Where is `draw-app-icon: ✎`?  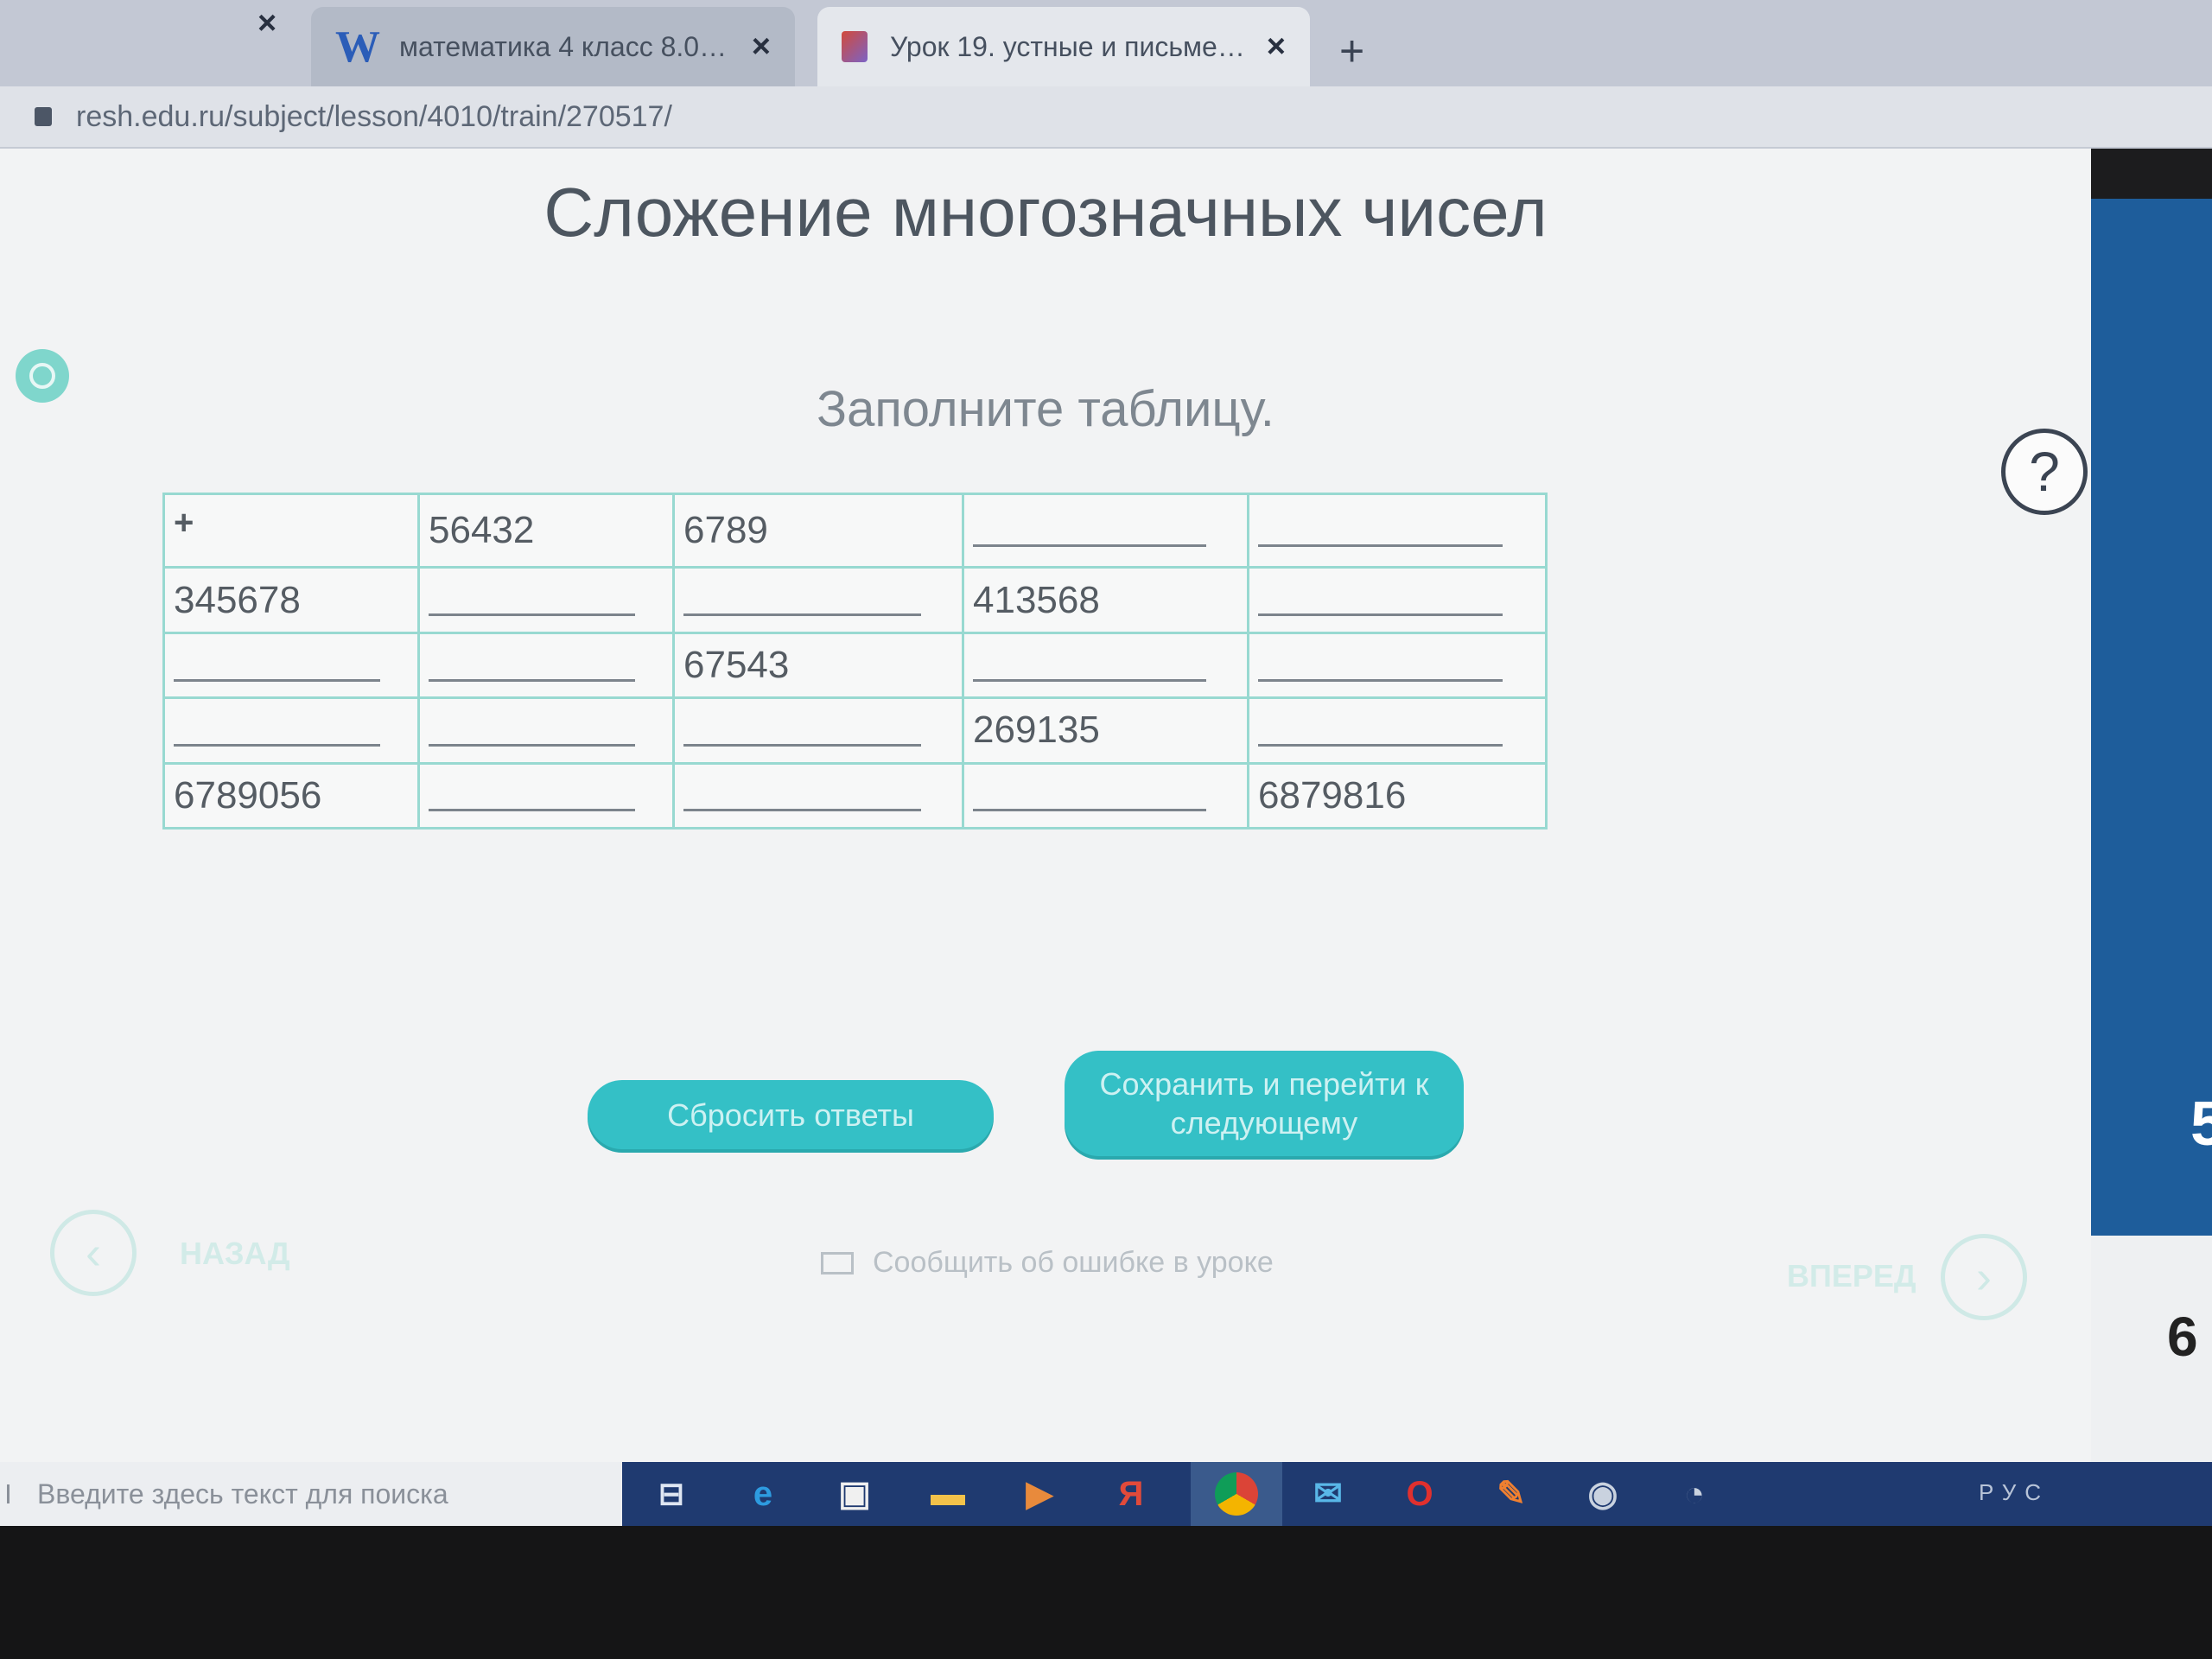
draw-app-icon: ✎ is located at coordinates (1511, 1494).